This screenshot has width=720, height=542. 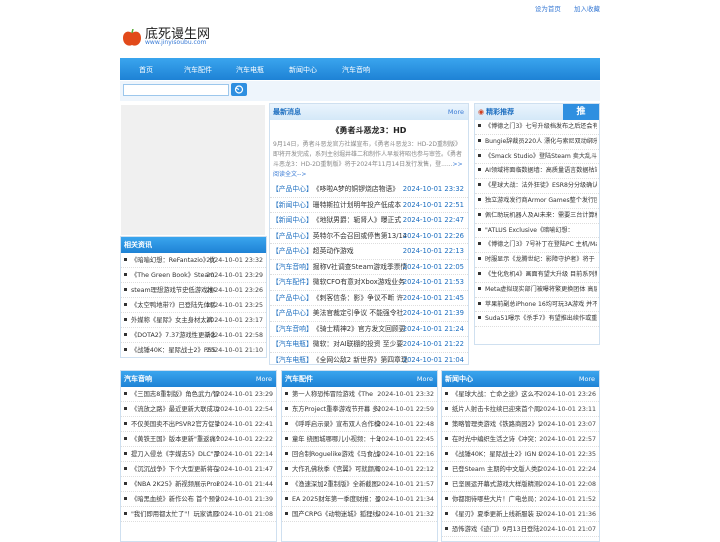 What do you see at coordinates (173, 260) in the screenshot?
I see `item-title: 《暗喻幻想：ReFantazio》优化` at bounding box center [173, 260].